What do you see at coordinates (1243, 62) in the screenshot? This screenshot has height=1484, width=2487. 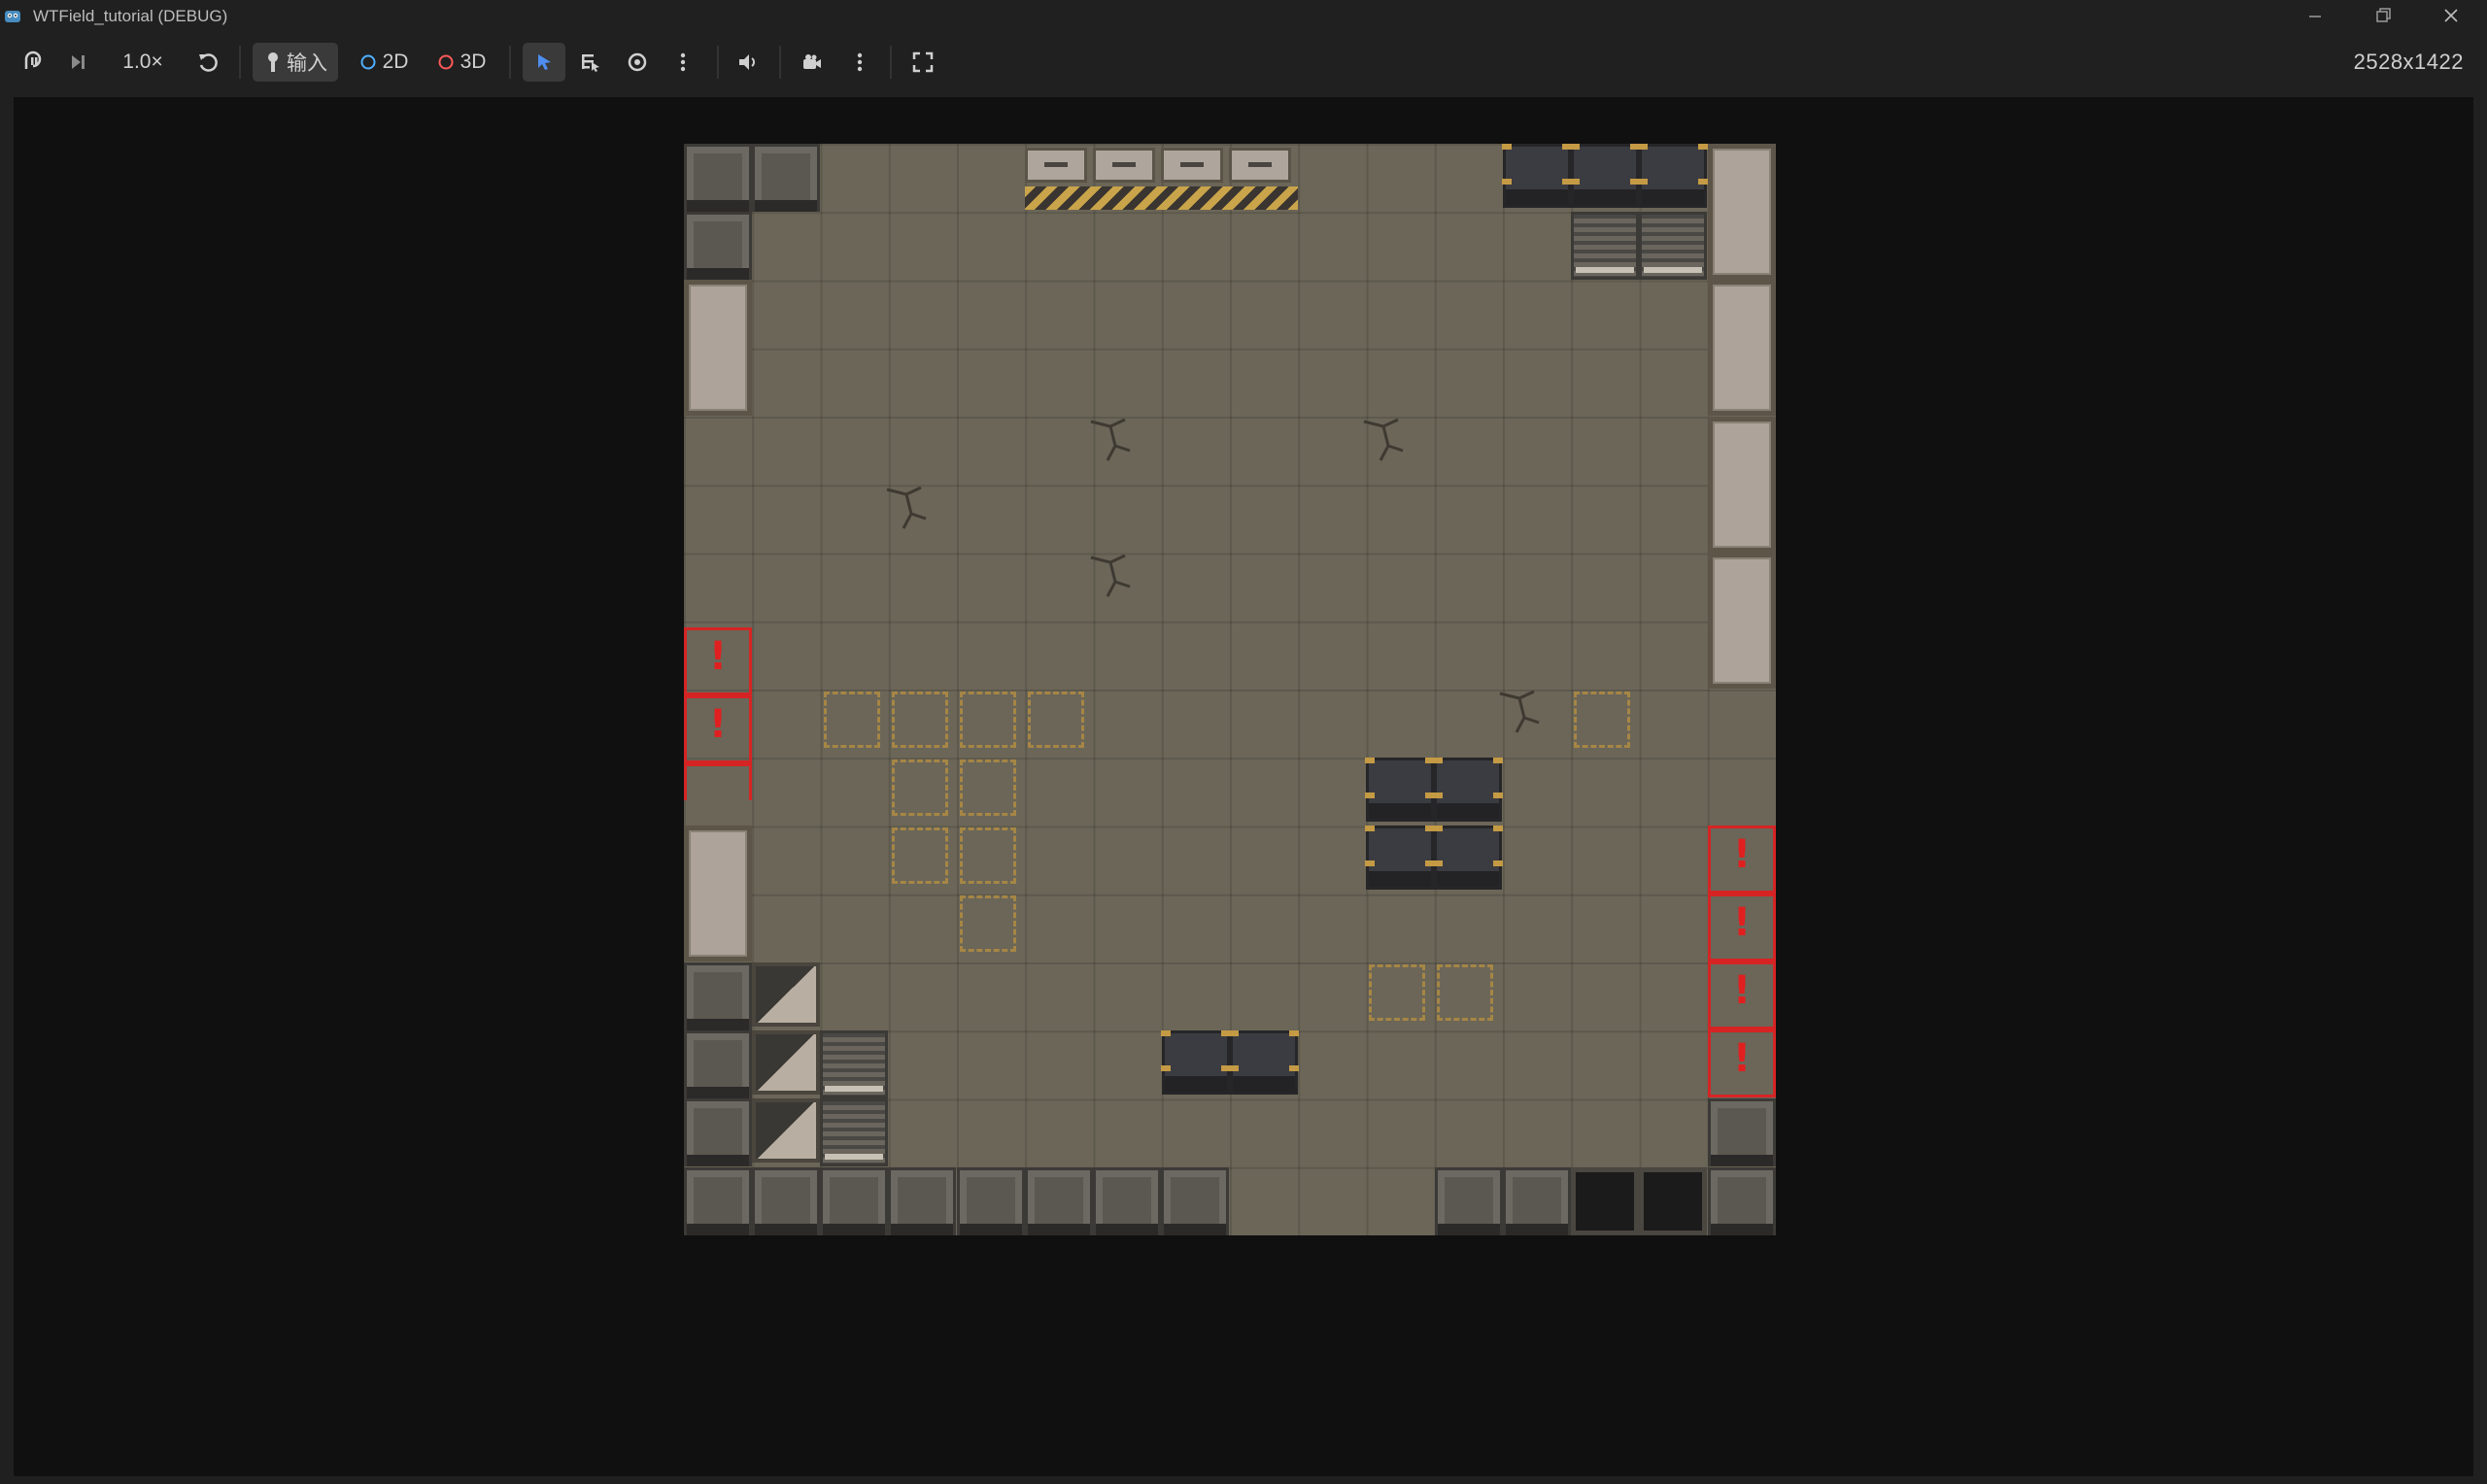 I see `debug-toolbar: 1.0× 输入 2D 3D 2528x1422` at bounding box center [1243, 62].